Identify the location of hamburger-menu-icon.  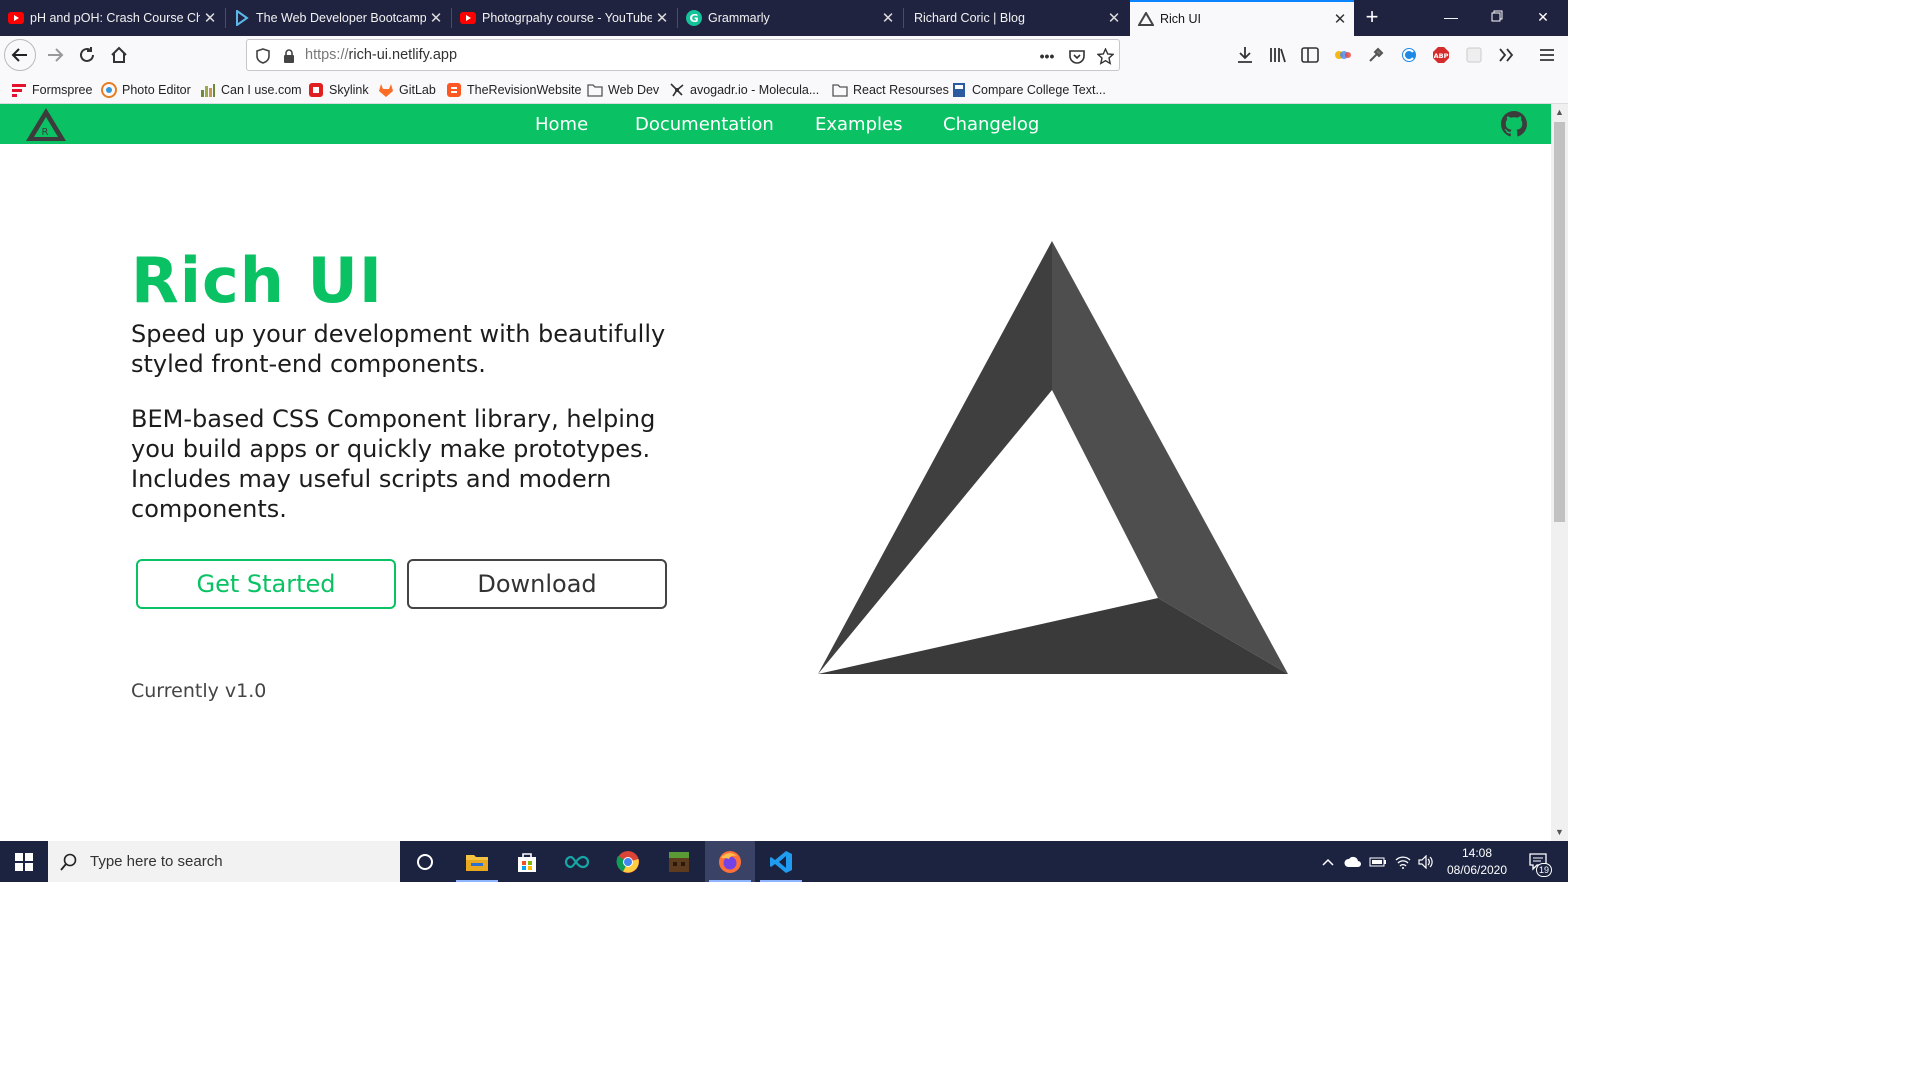
(1547, 55).